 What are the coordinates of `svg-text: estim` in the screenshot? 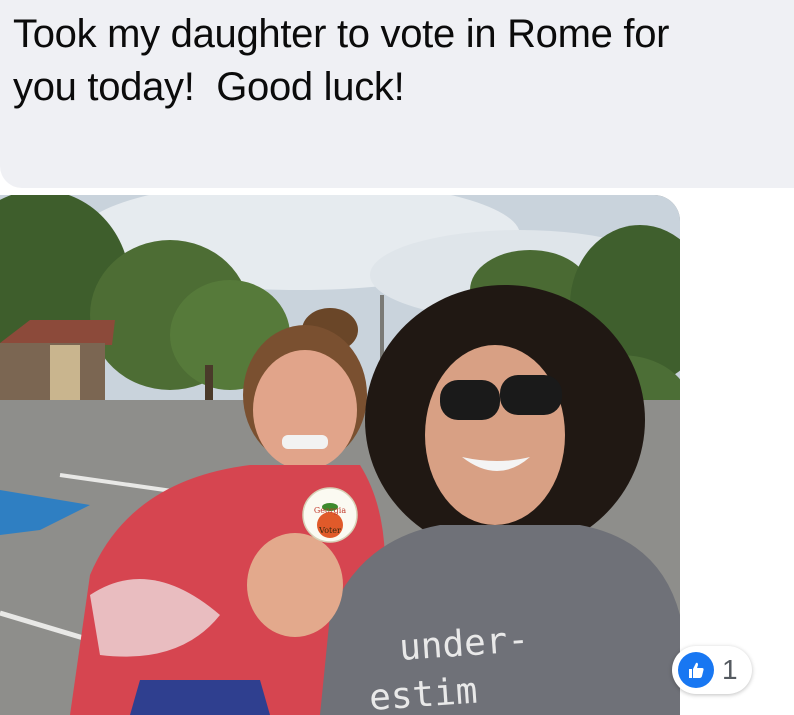 It's located at (423, 693).